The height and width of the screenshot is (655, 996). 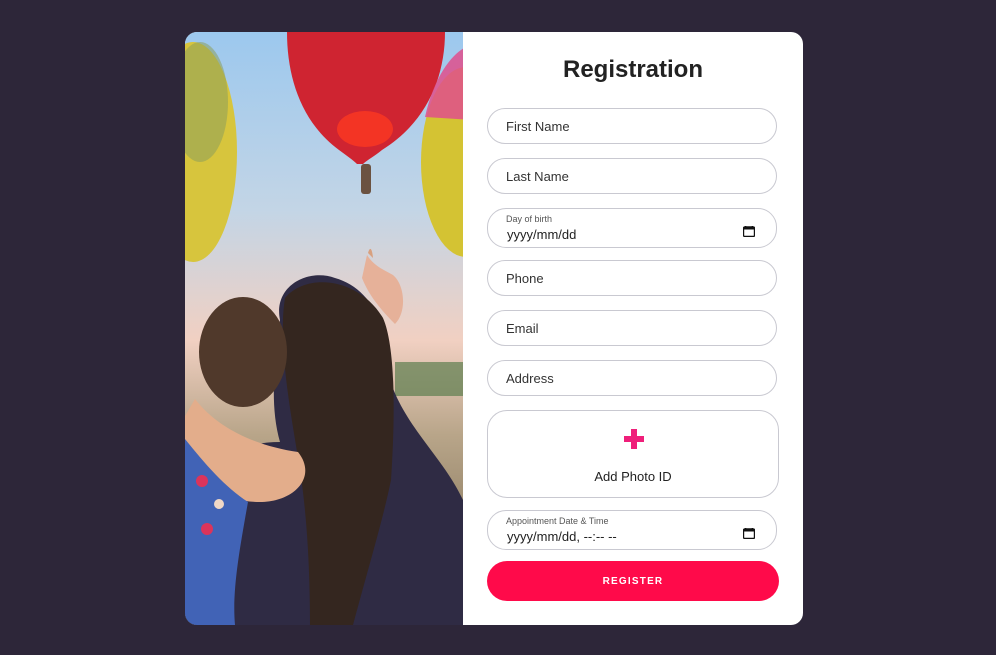 I want to click on address-placeholder: Address, so click(x=530, y=378).